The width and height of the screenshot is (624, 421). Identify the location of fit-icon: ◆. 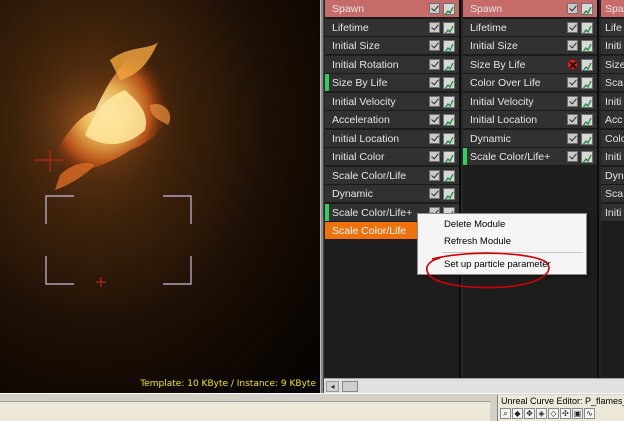
(517, 413).